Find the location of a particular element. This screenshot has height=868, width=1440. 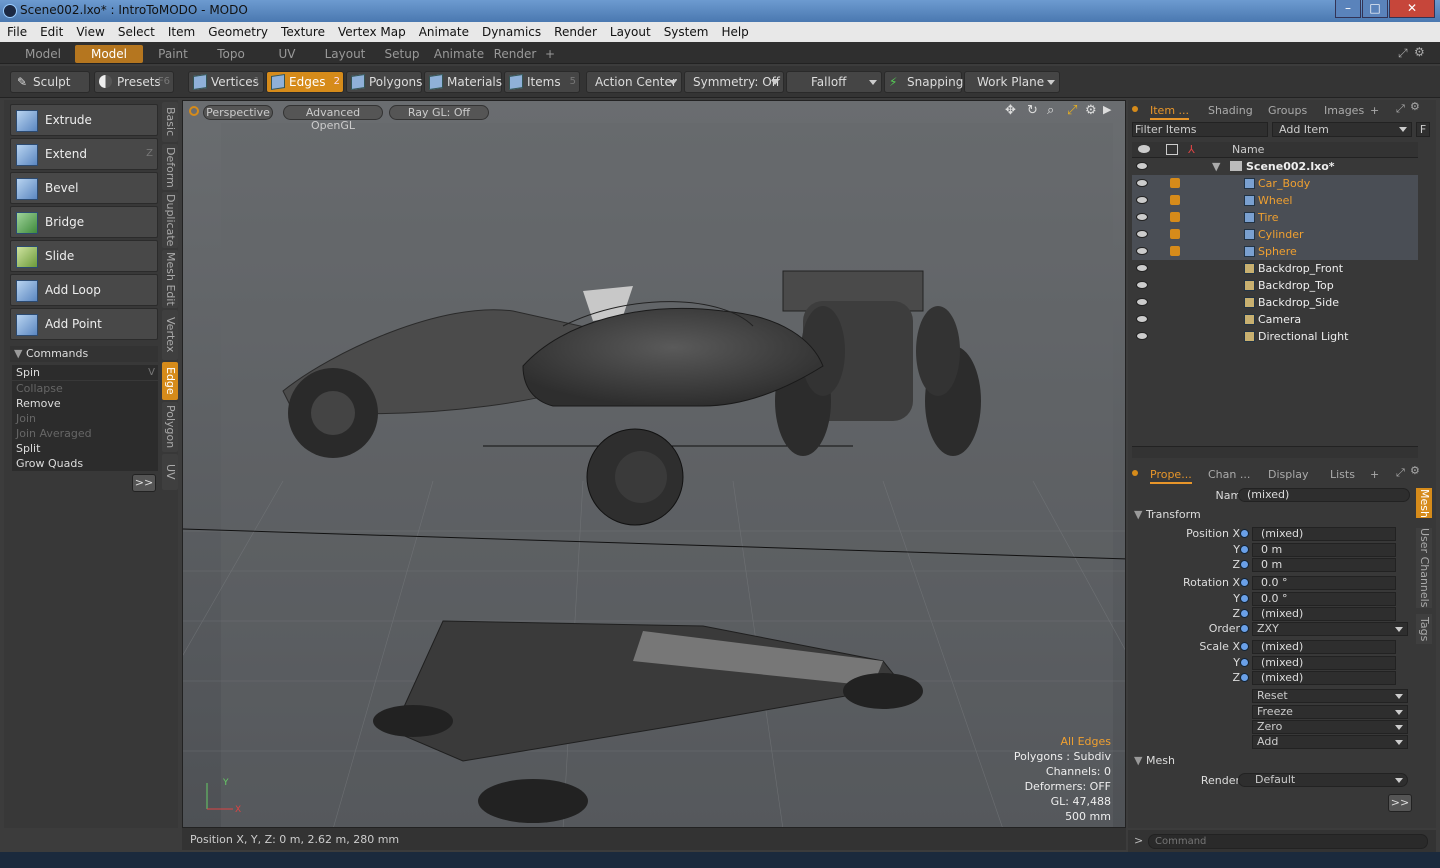

tab-display: Display is located at coordinates (1288, 475).